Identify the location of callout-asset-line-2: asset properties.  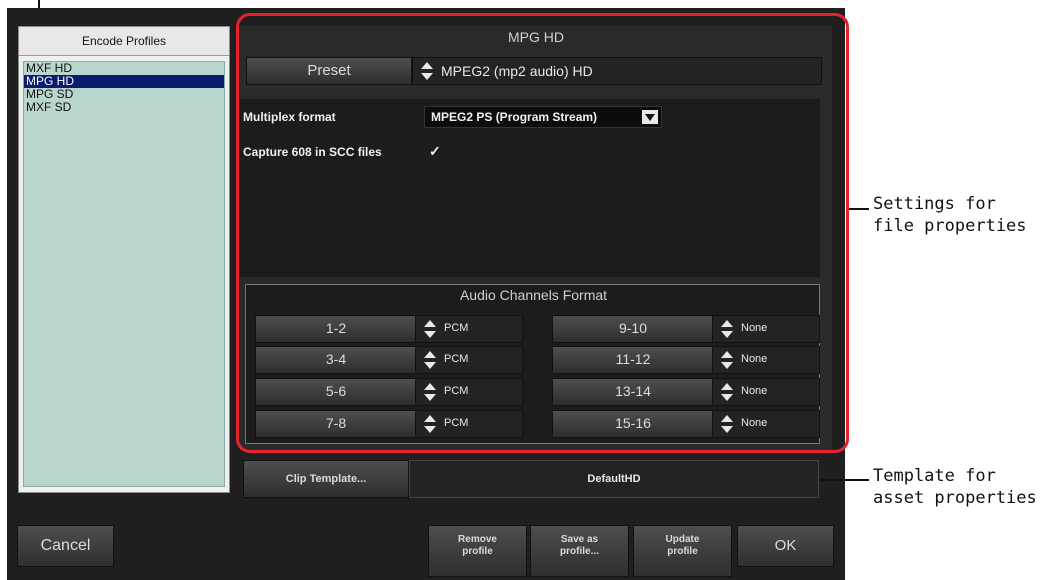
(955, 498).